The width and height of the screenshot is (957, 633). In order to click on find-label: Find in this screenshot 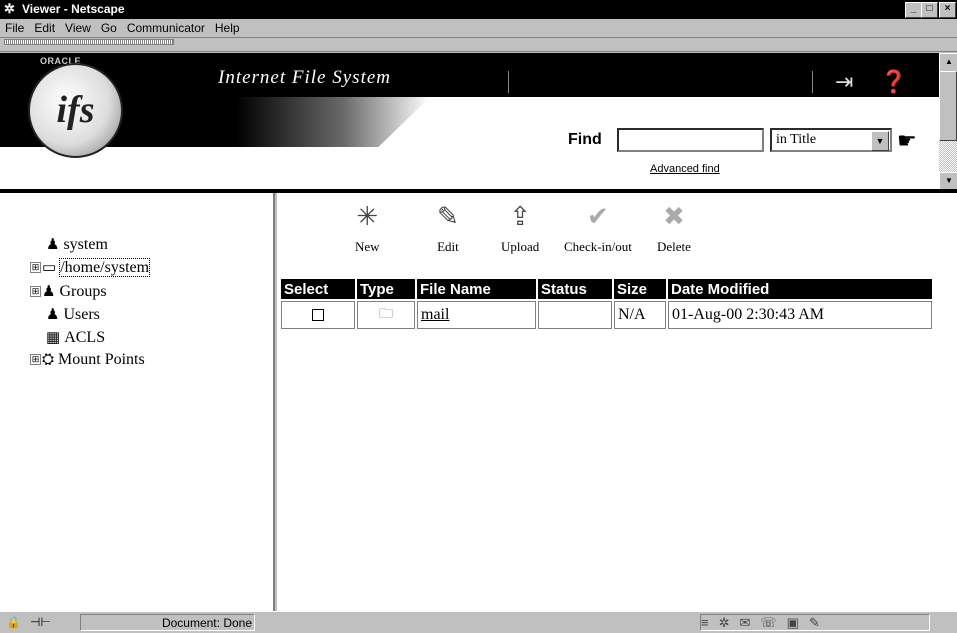, I will do `click(585, 139)`.